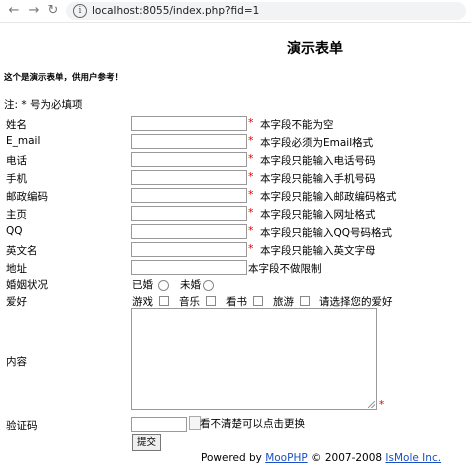  I want to click on address-label: 地址, so click(16, 269).